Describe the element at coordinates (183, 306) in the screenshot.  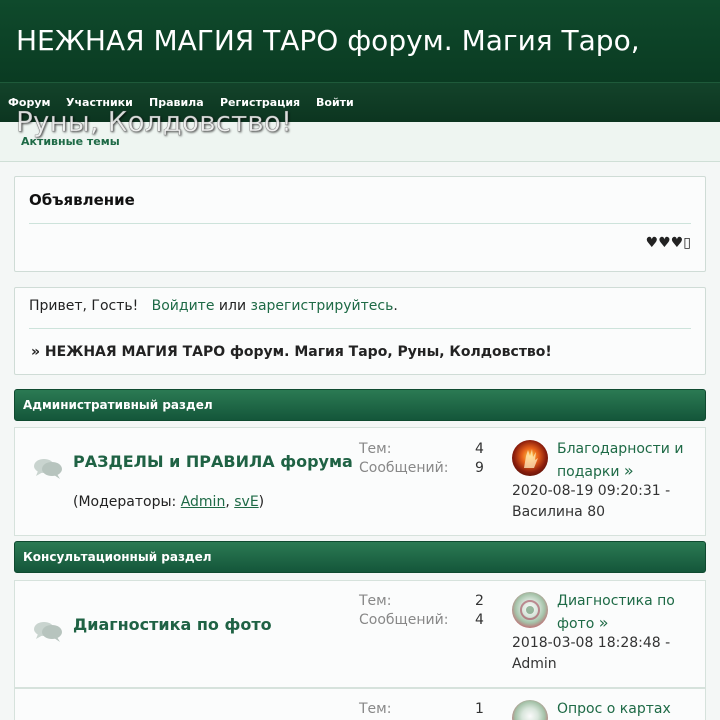
I see `login-link: Войдите` at that location.